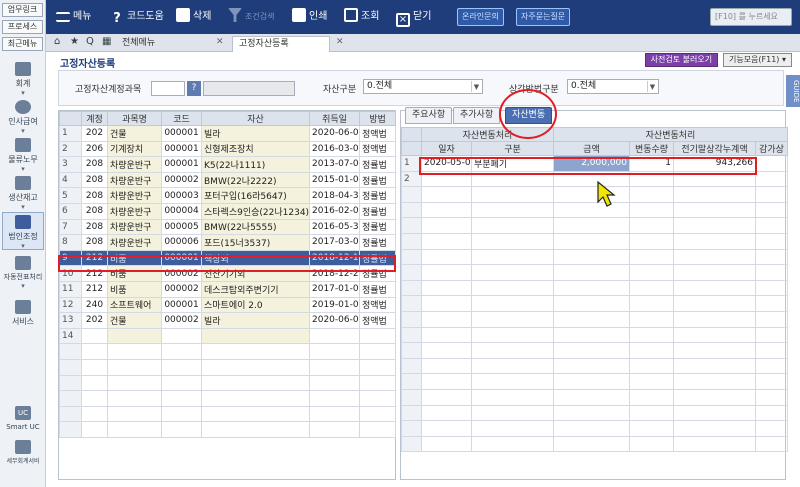 The image size is (800, 487). Describe the element at coordinates (255, 227) in the screenshot. I see `table-cell: BMW(22나5555)` at that location.